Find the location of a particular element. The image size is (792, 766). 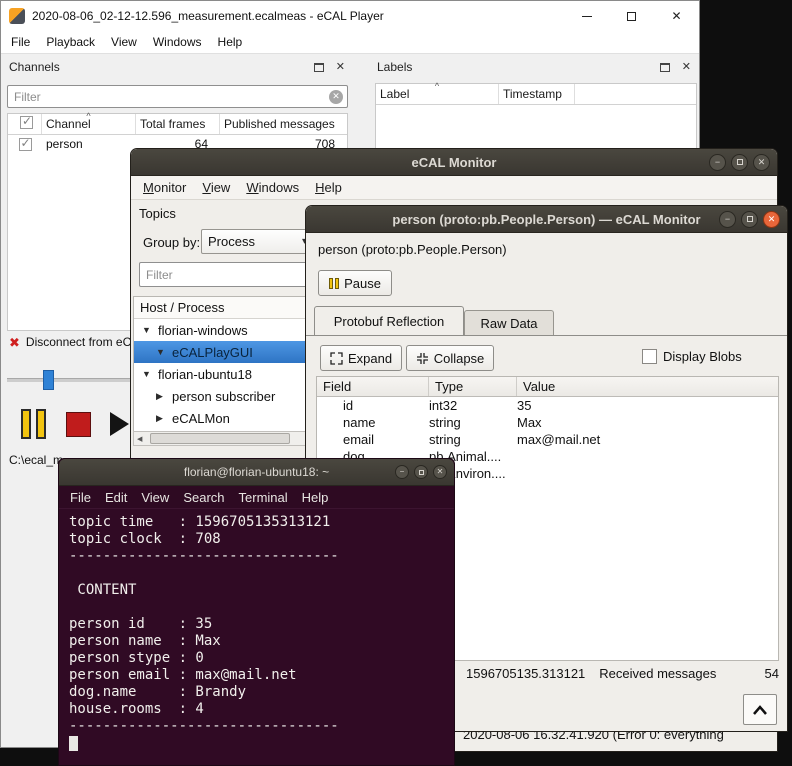

terminal-line: CONTENT is located at coordinates (103, 590).